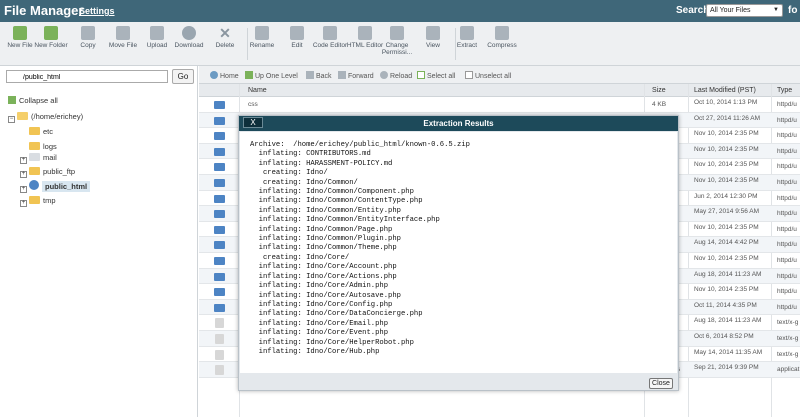 This screenshot has height=417, width=800. Describe the element at coordinates (342, 75) in the screenshot. I see `forward-arrow-icon` at that location.